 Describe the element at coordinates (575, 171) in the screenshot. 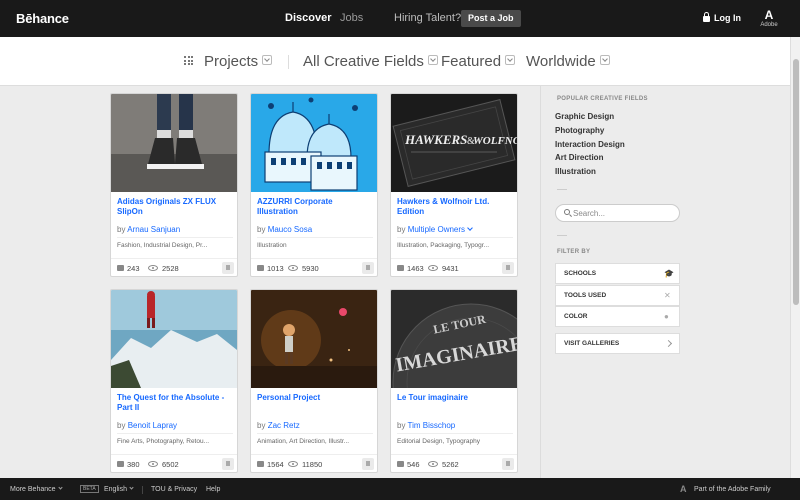

I see `popular-field-link: Illustration` at that location.